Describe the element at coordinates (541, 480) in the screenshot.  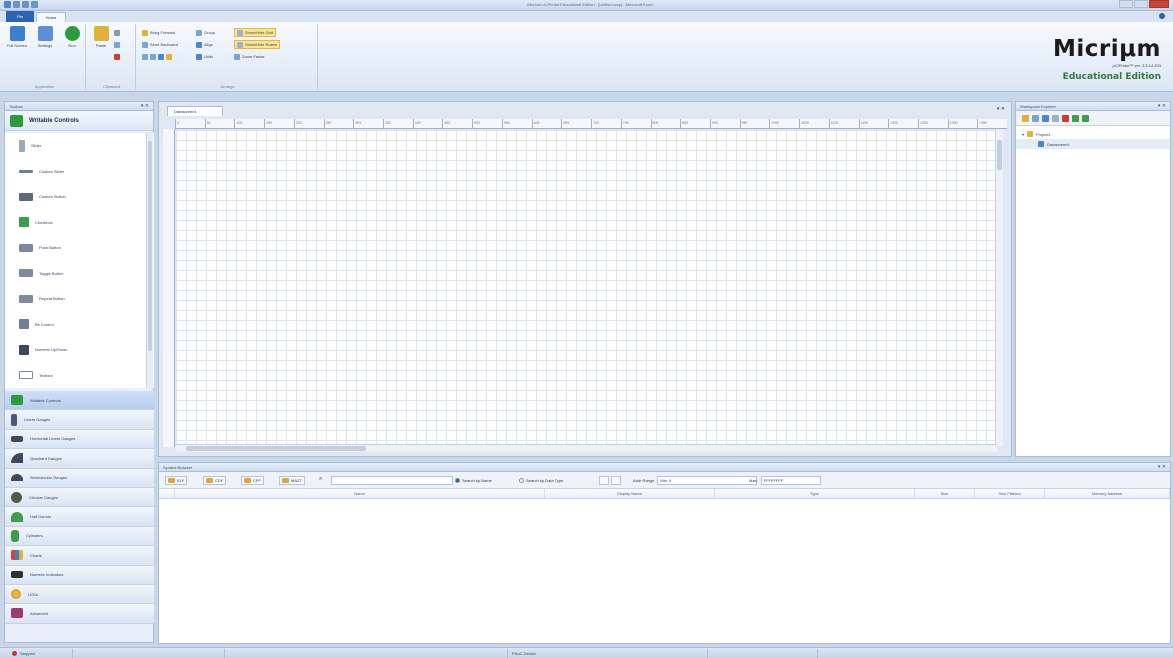
I see `search-by-type-radio: Search by Data Type` at that location.